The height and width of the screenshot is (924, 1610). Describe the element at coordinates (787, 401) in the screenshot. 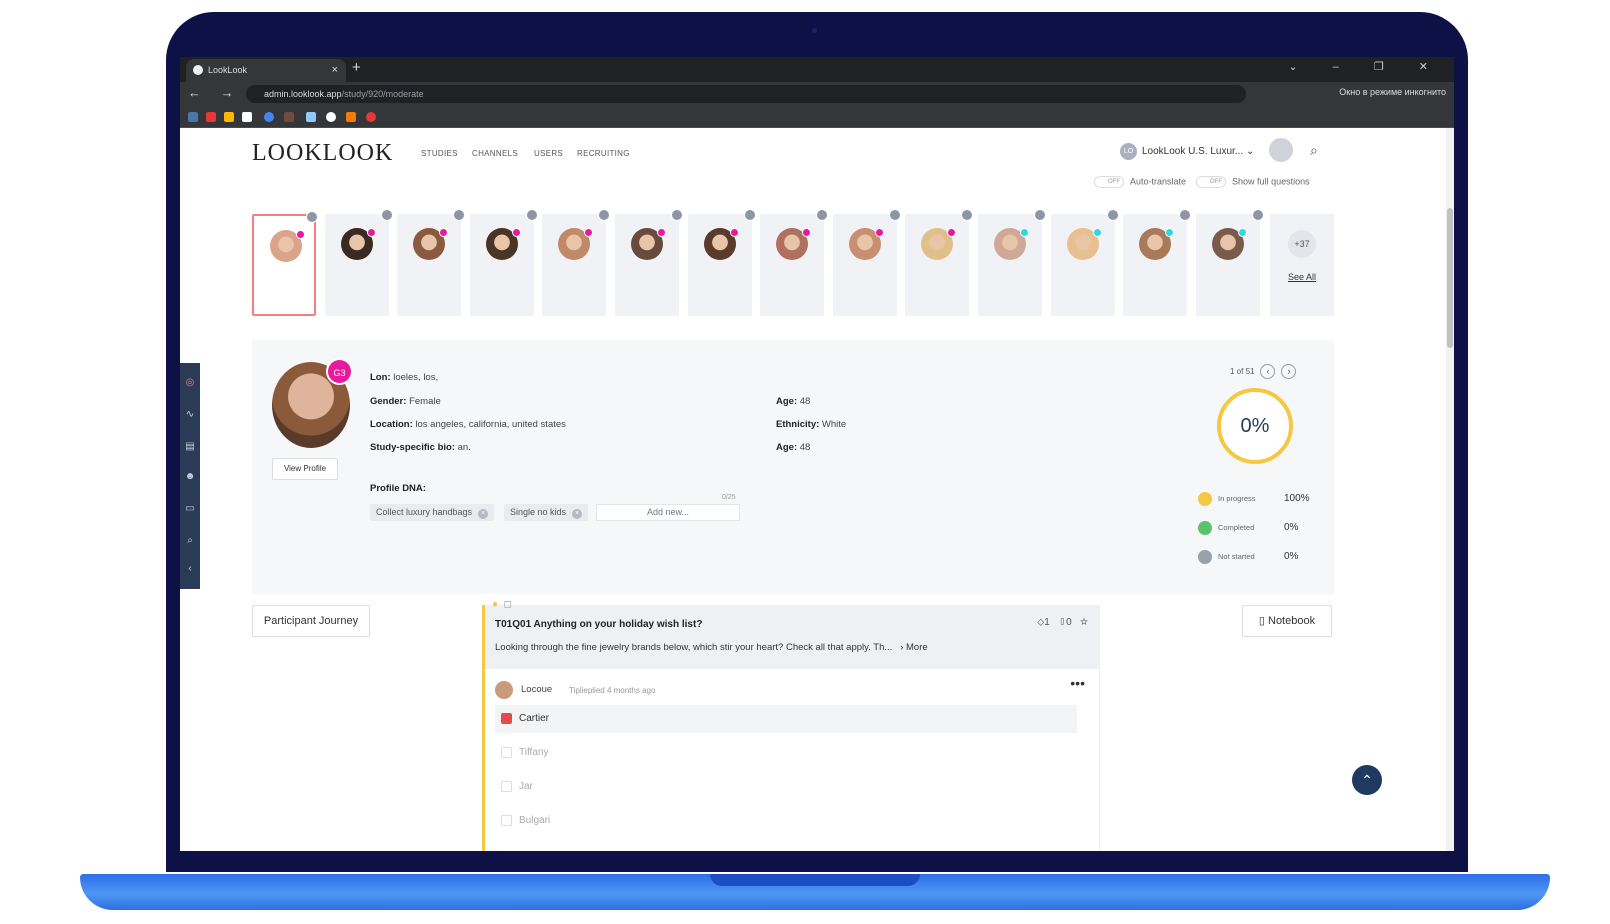

I see `field-label: Age:` at that location.